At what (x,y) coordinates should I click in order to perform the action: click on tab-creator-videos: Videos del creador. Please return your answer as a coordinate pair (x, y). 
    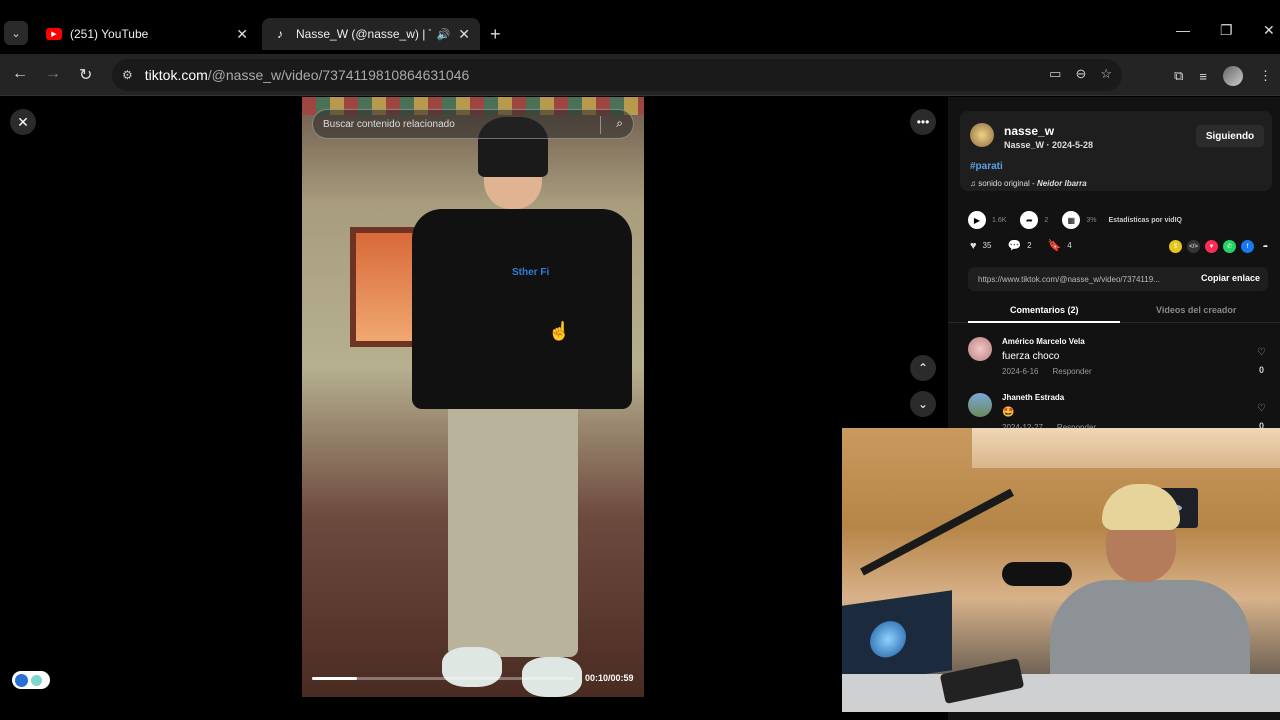
    Looking at the image, I should click on (1196, 310).